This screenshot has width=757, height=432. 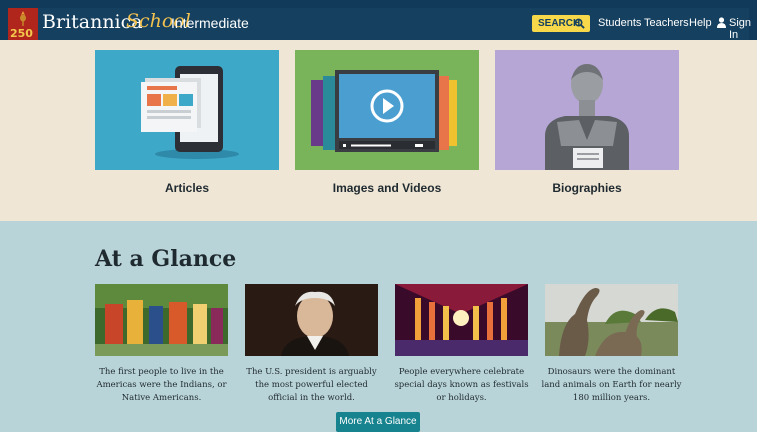 I want to click on articles-tile, so click(x=187, y=110).